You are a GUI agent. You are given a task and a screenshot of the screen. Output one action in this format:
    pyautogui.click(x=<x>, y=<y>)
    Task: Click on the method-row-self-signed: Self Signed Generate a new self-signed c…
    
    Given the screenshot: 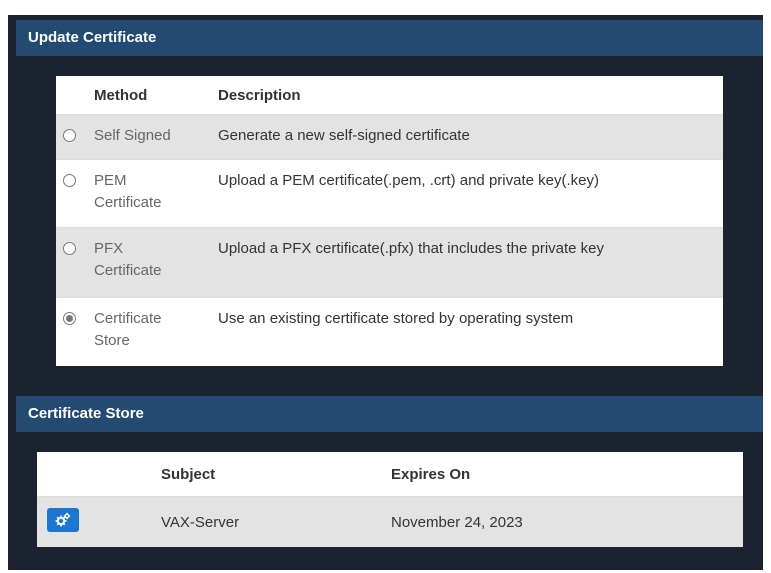 What is the action you would take?
    pyautogui.click(x=389, y=137)
    